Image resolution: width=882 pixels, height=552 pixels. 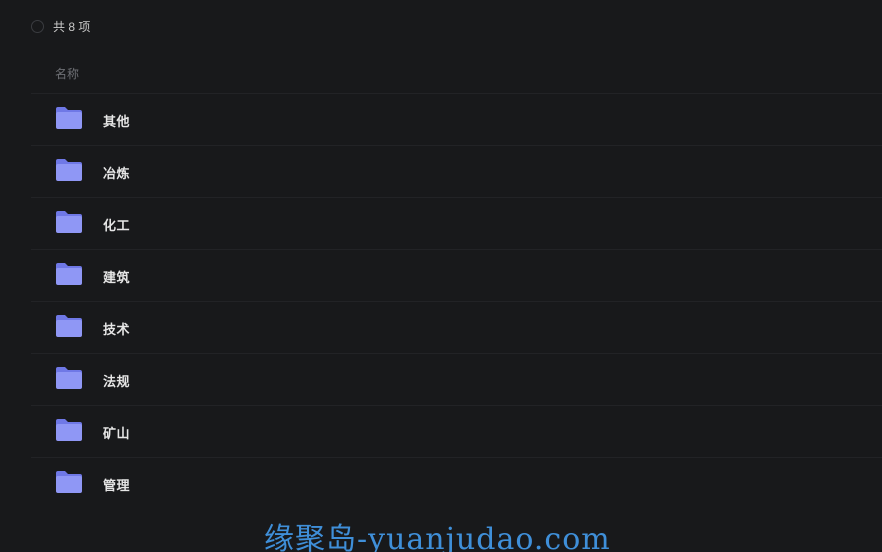 I want to click on list-header-bar: 共 8 项, so click(x=60, y=26).